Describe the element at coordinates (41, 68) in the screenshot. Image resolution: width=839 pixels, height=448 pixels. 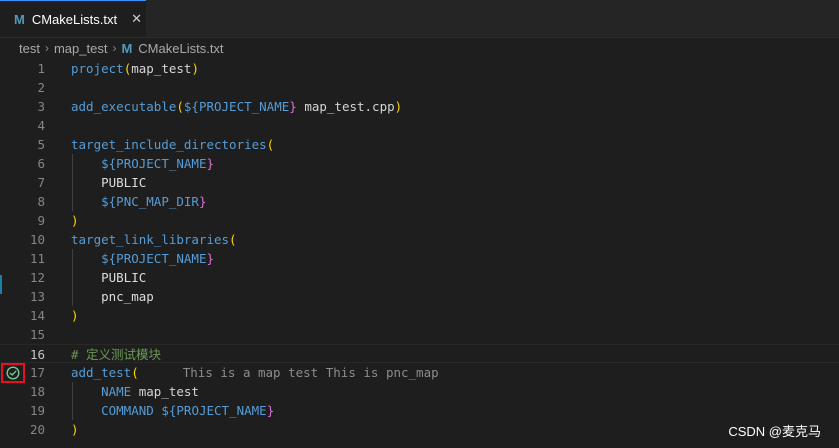
I see `line-number: 1` at that location.